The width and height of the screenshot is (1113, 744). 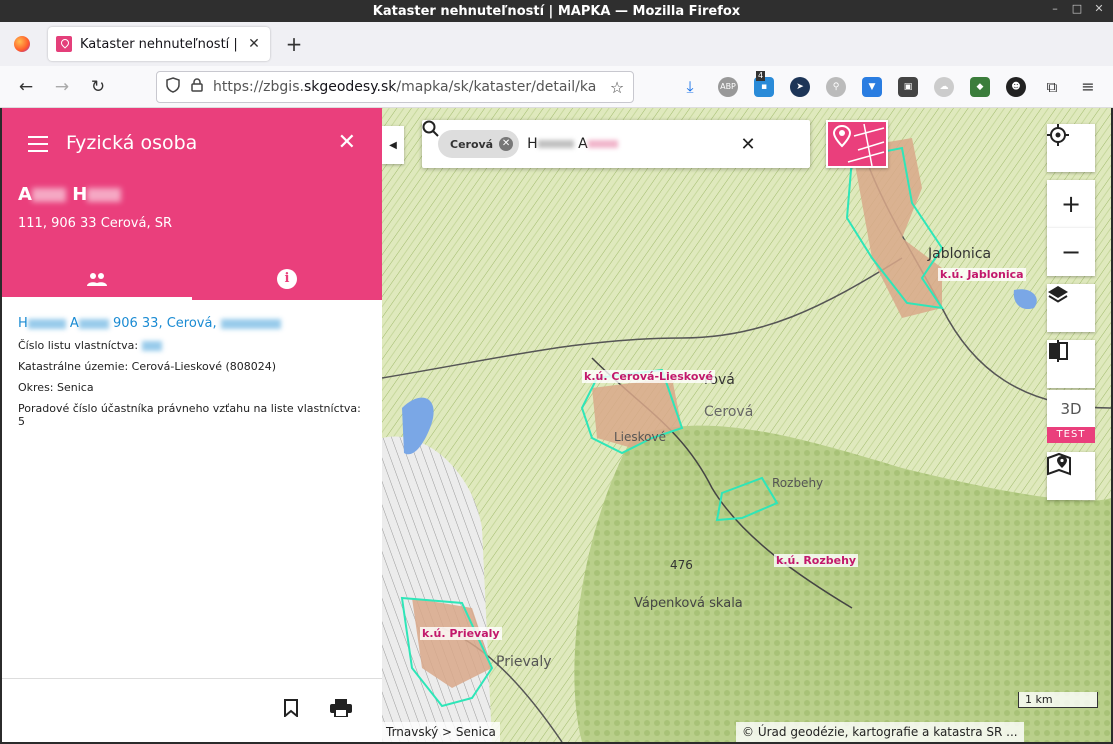 What do you see at coordinates (192, 710) in the screenshot?
I see `panel-footer` at bounding box center [192, 710].